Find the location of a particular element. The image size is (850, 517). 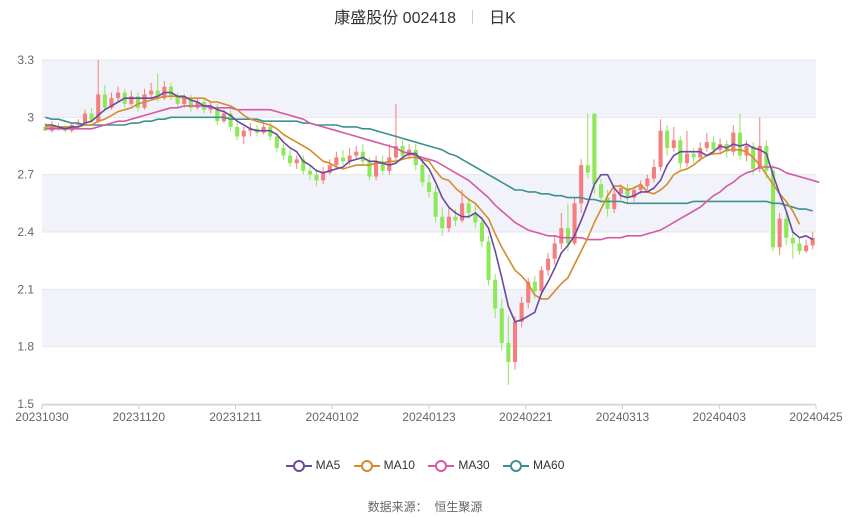

legend-item-ma60: MA60 is located at coordinates (533, 465).